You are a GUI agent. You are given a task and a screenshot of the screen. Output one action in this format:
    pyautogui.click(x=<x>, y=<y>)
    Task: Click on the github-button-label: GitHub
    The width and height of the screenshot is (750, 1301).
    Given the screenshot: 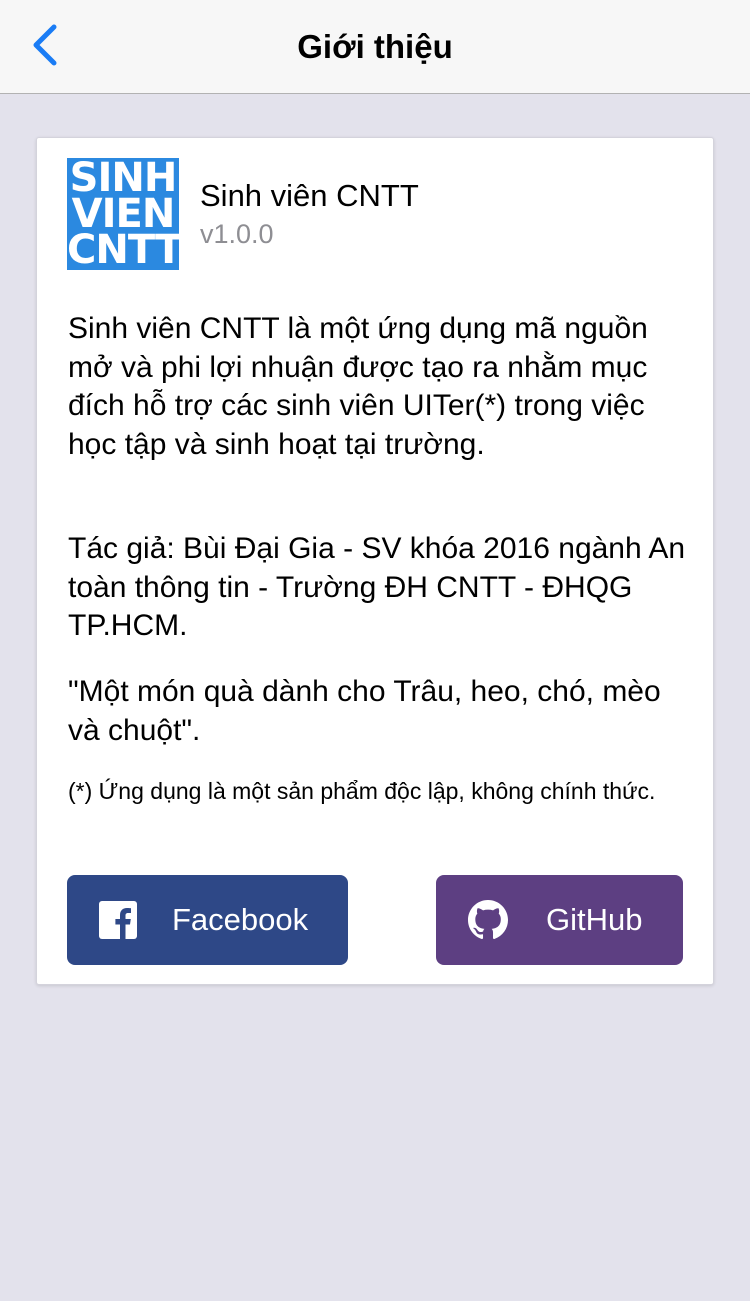 What is the action you would take?
    pyautogui.click(x=594, y=919)
    